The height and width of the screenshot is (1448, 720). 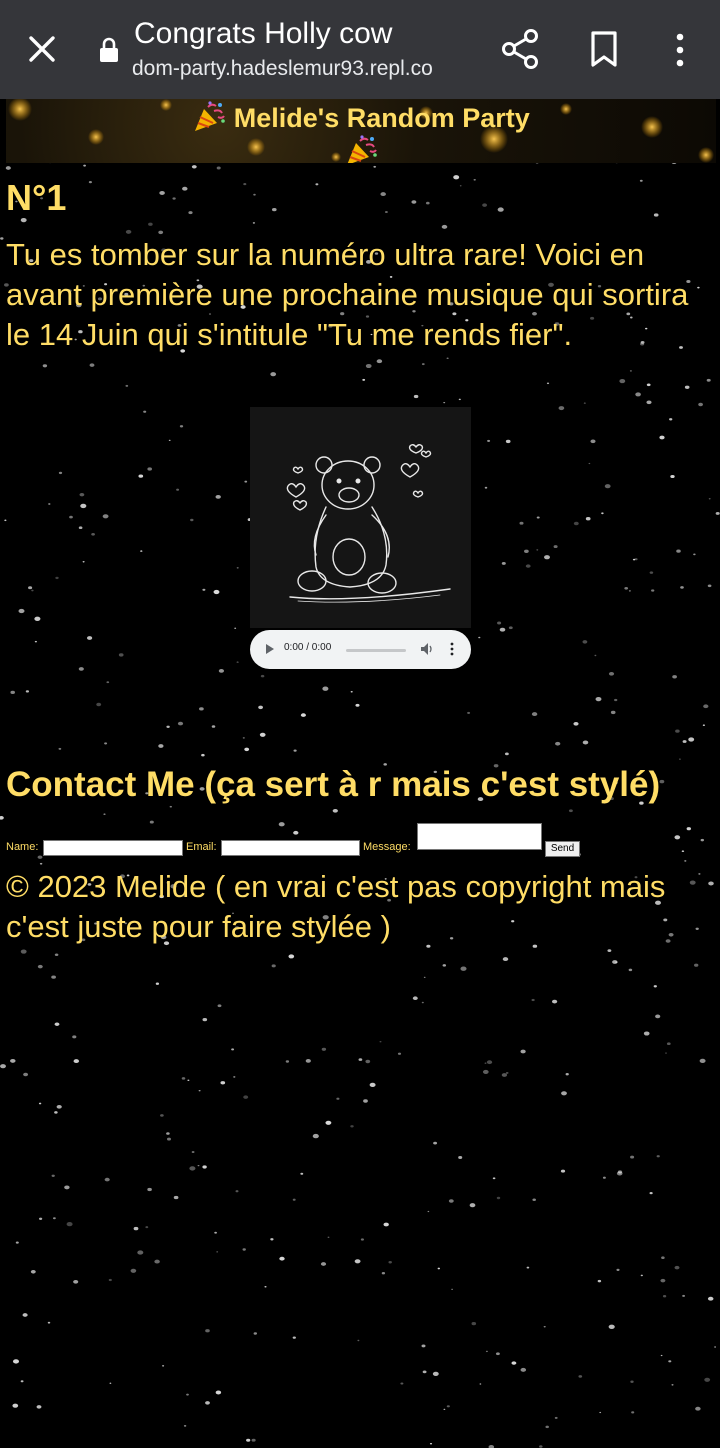 What do you see at coordinates (427, 649) in the screenshot?
I see `volume-icon` at bounding box center [427, 649].